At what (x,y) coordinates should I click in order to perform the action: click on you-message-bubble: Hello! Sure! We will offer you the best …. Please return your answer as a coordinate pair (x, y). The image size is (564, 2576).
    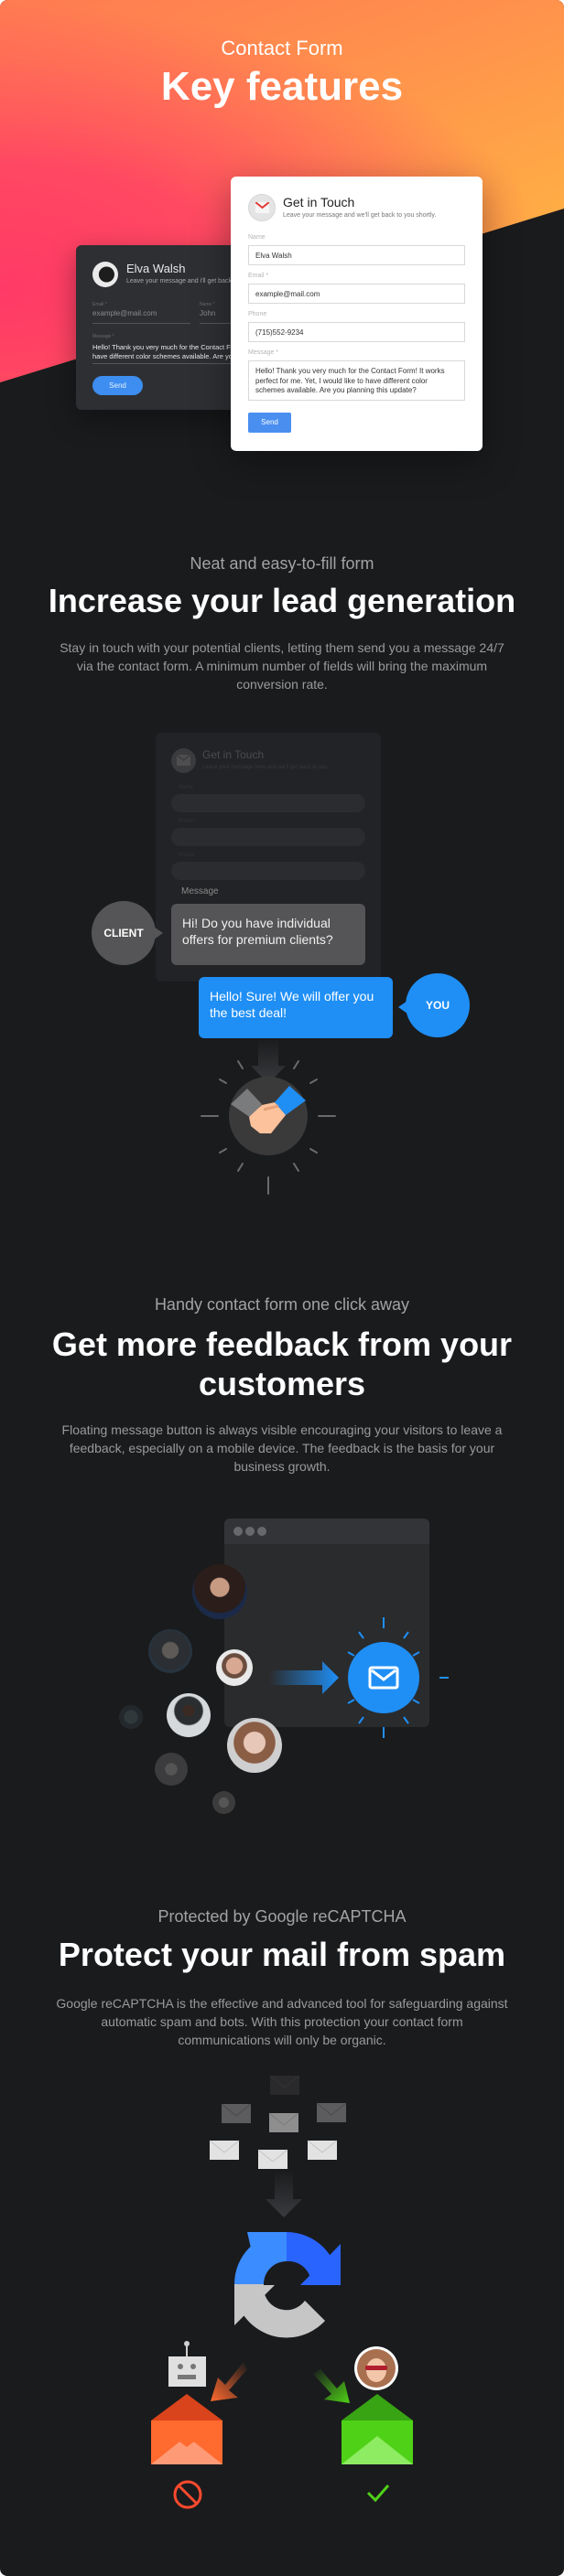
    Looking at the image, I should click on (296, 1008).